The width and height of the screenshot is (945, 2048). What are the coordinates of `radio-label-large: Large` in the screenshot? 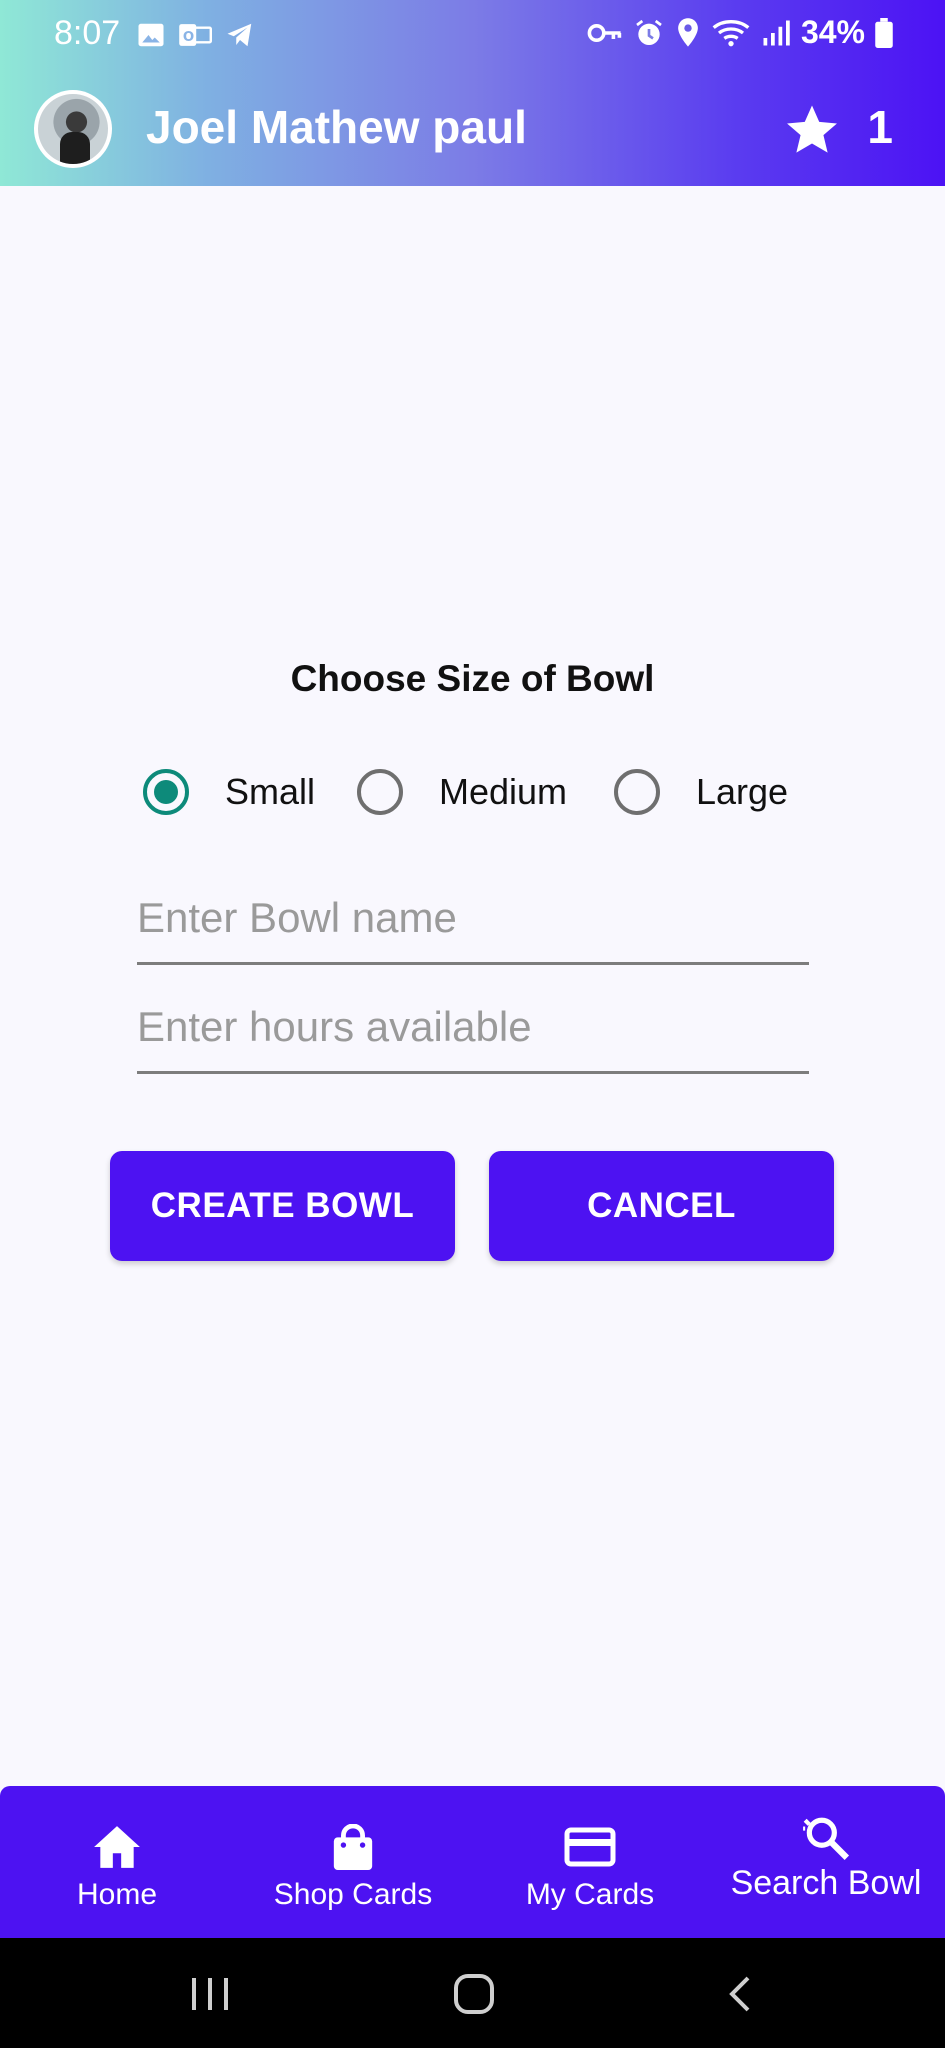 It's located at (742, 791).